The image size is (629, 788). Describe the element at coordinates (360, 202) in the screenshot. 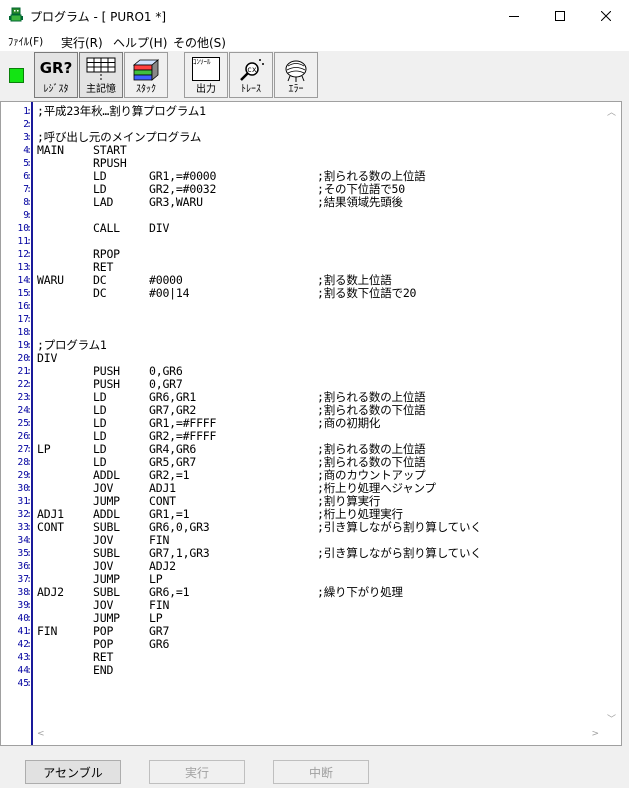

I see `code-comment: ;結果領域先頭後` at that location.